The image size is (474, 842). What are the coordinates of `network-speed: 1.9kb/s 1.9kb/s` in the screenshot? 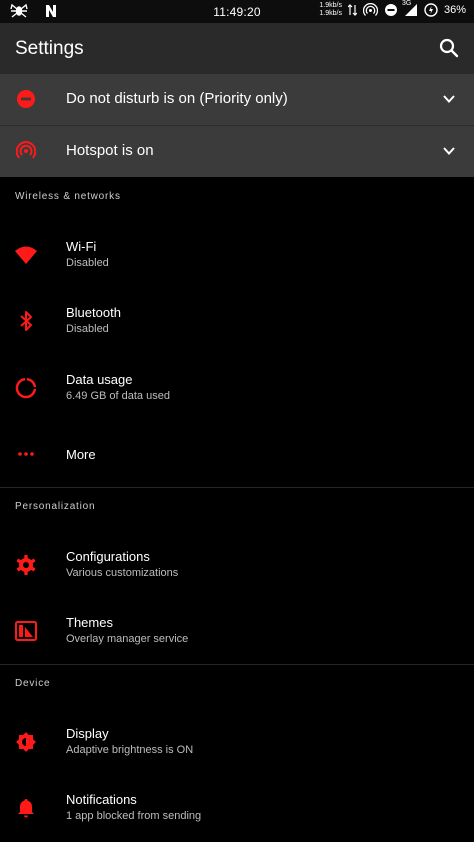 It's located at (330, 9).